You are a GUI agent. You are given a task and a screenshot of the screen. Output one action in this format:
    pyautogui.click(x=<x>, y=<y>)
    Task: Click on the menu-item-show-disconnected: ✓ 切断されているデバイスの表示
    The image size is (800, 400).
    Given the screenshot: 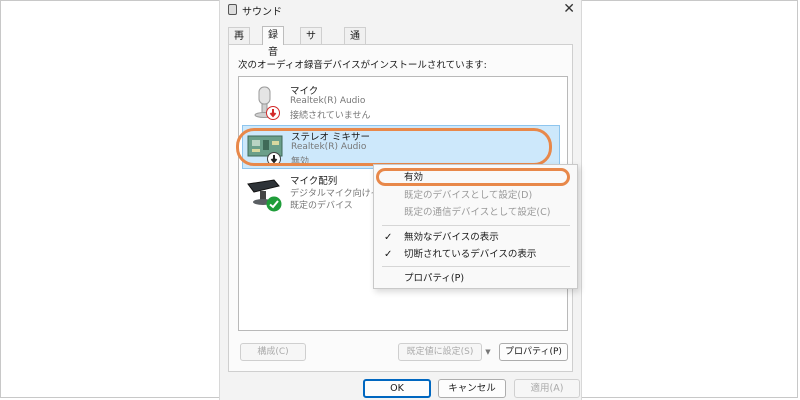 What is the action you would take?
    pyautogui.click(x=475, y=254)
    